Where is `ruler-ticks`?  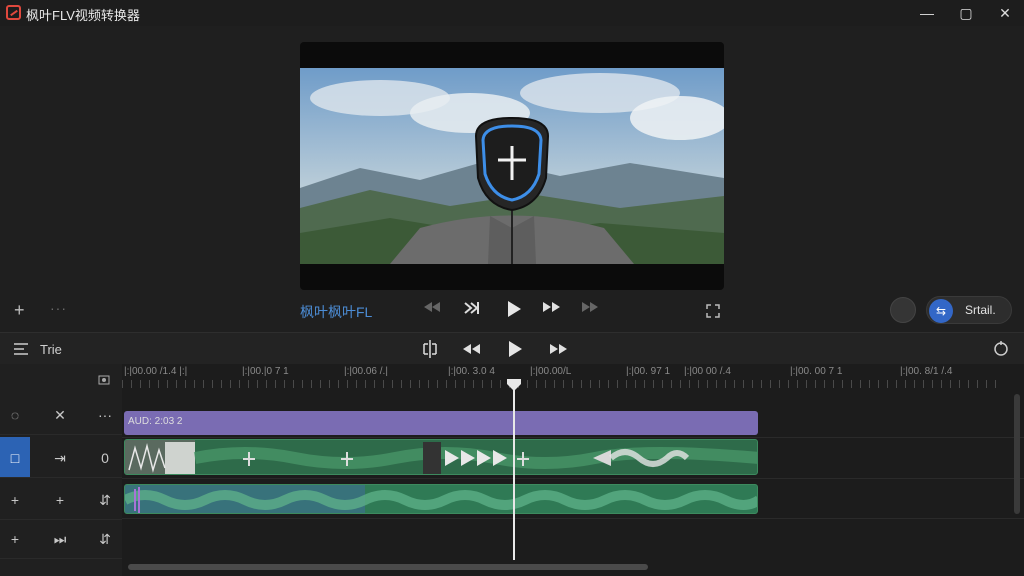 ruler-ticks is located at coordinates (562, 384).